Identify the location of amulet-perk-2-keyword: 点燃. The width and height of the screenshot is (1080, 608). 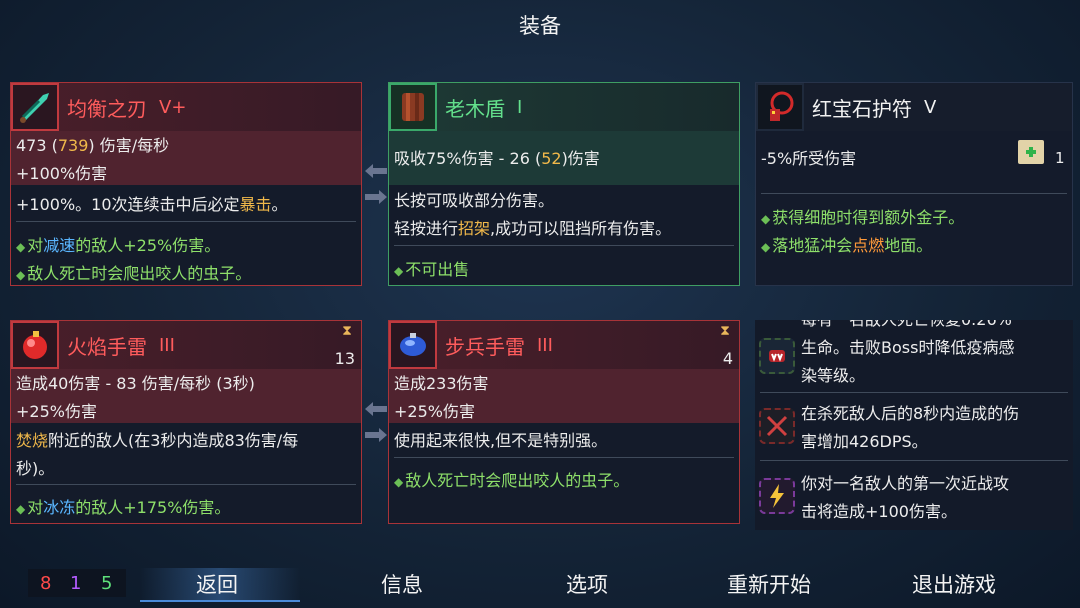
(868, 245).